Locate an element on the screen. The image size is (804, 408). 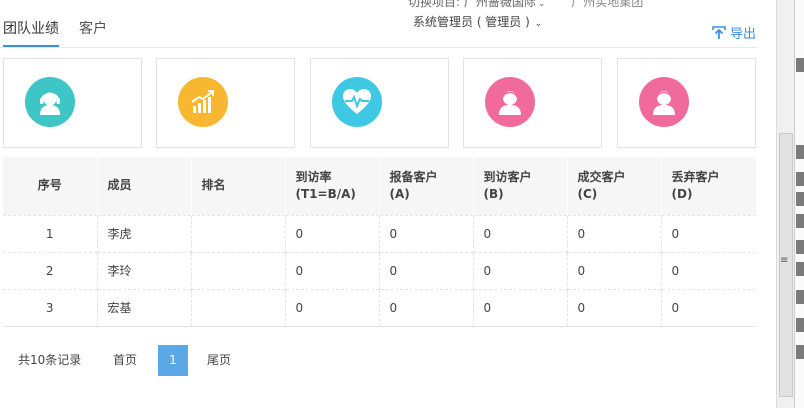
project-switcher: 切换项目: 广州蔷薇国际 ⌄ 广州实地集团 is located at coordinates (525, 5).